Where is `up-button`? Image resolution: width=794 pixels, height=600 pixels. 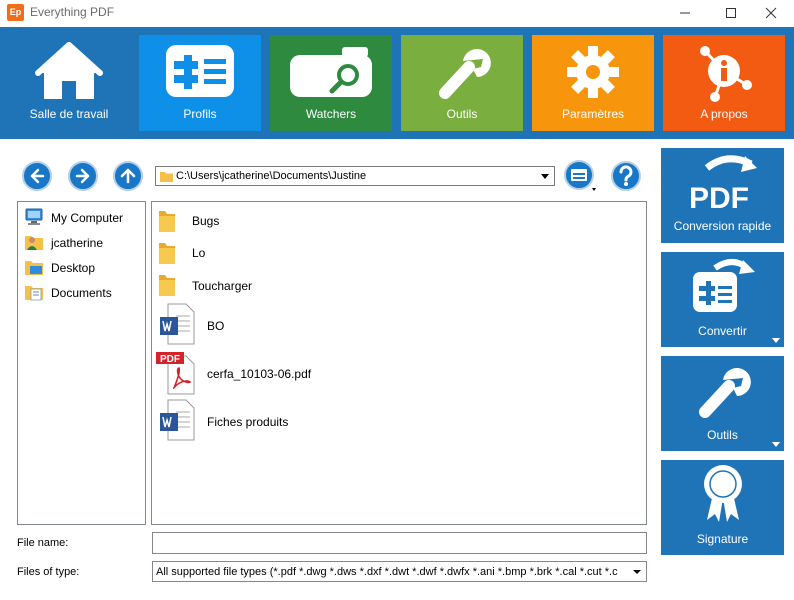 up-button is located at coordinates (128, 176).